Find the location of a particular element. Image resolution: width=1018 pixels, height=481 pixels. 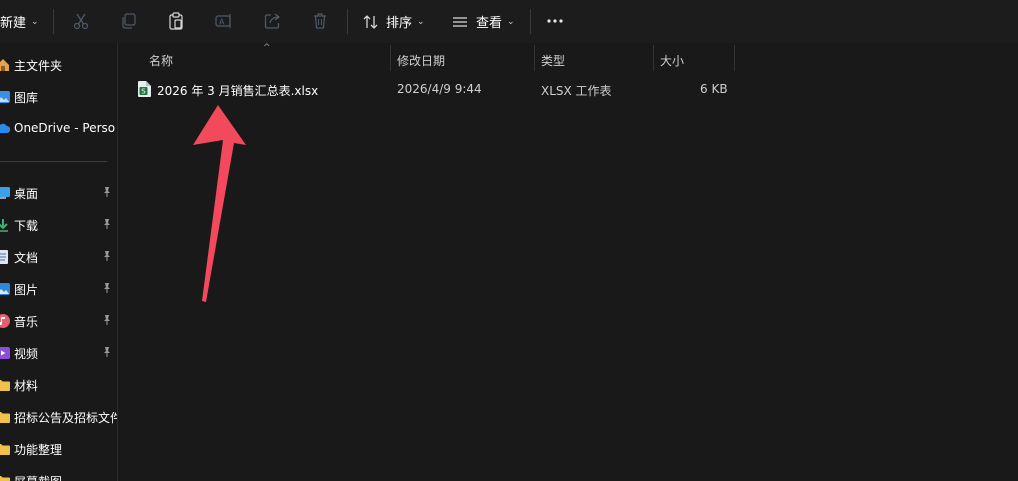

sidebar-item-onedrive: OneDrive - Perso is located at coordinates (58, 129).